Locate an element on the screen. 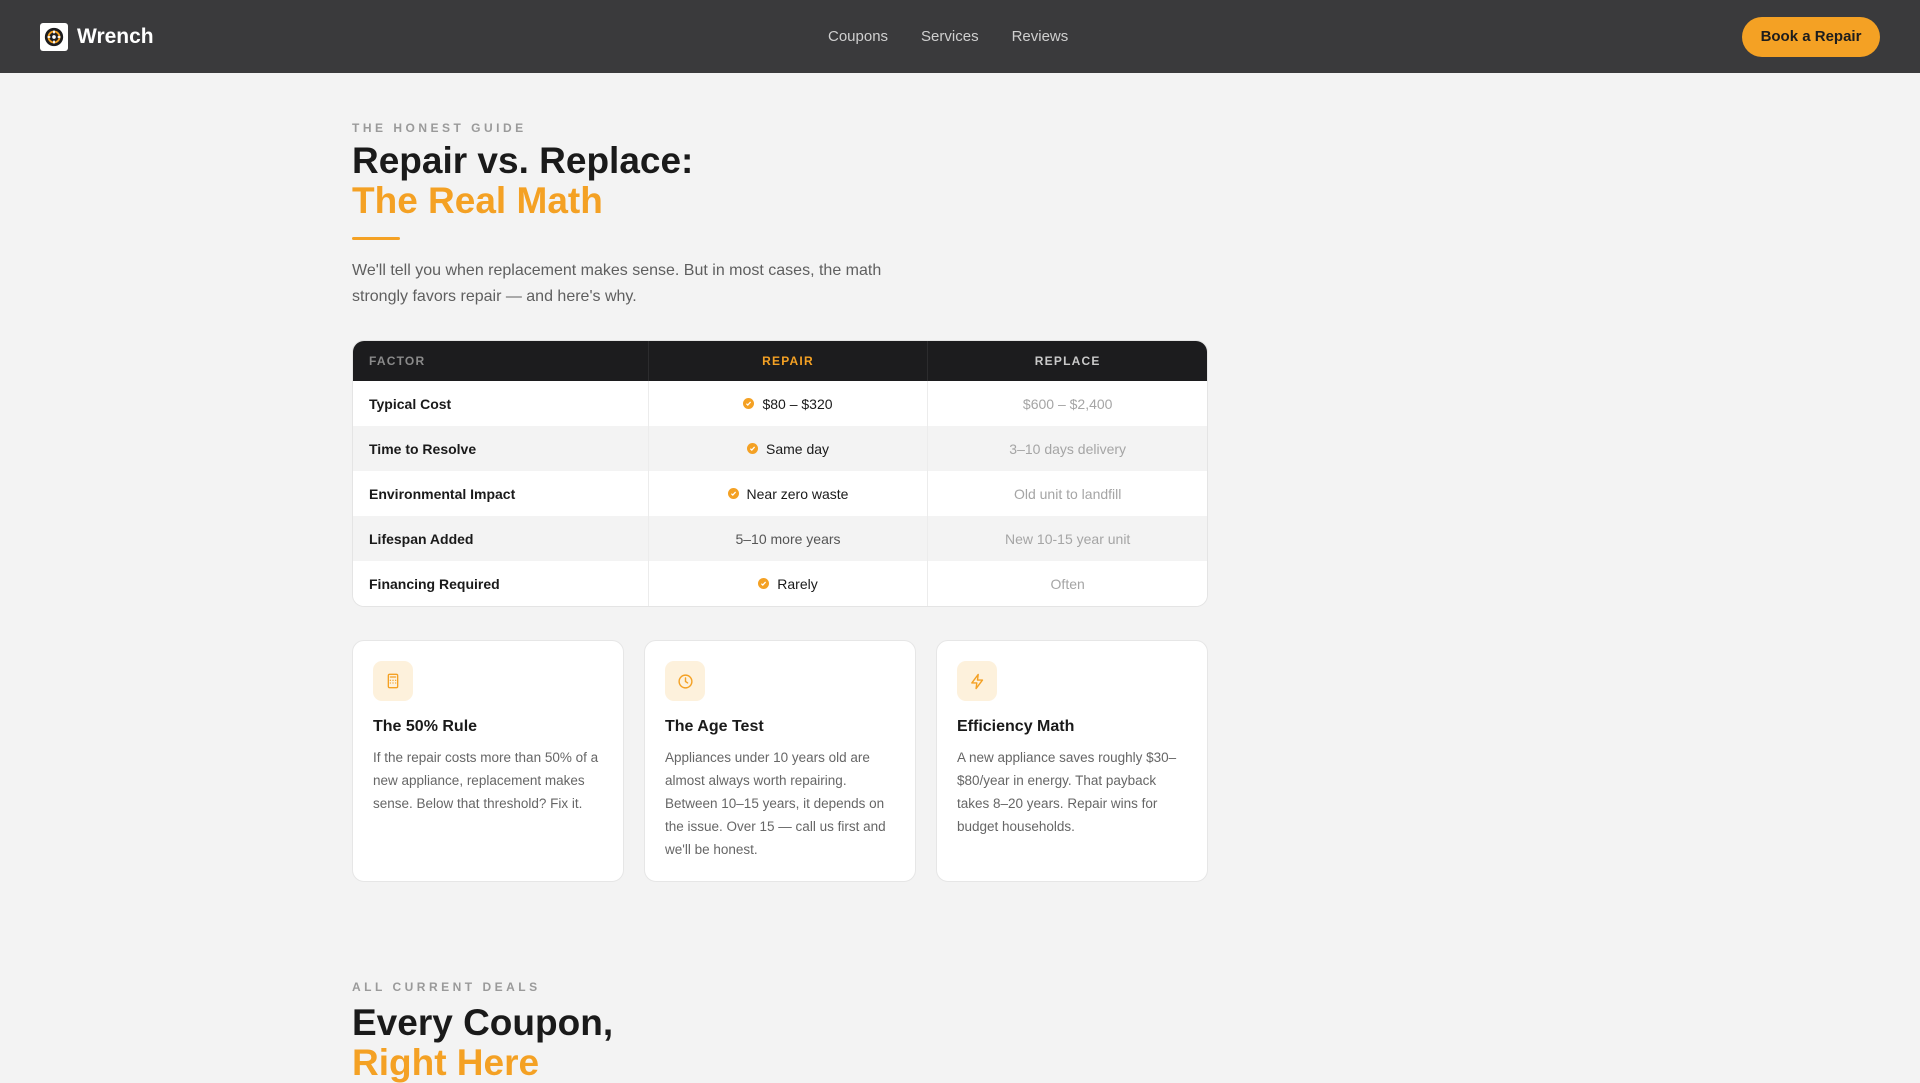  header-repair: REPAIR is located at coordinates (789, 361).